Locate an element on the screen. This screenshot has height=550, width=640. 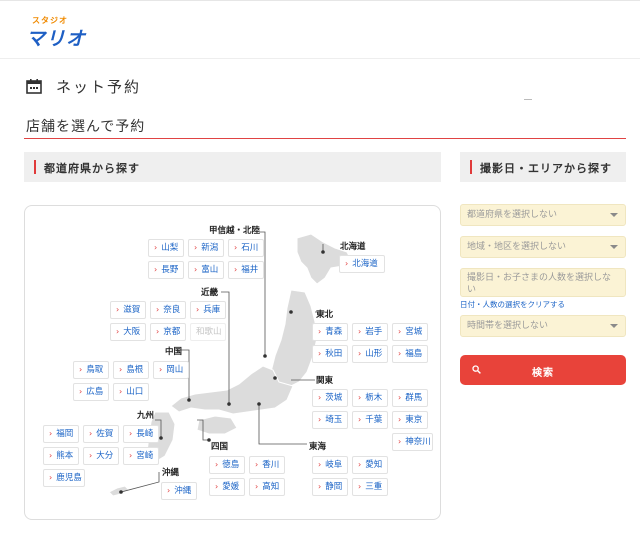
page-title-row: ネット予約 is located at coordinates (176, 87).